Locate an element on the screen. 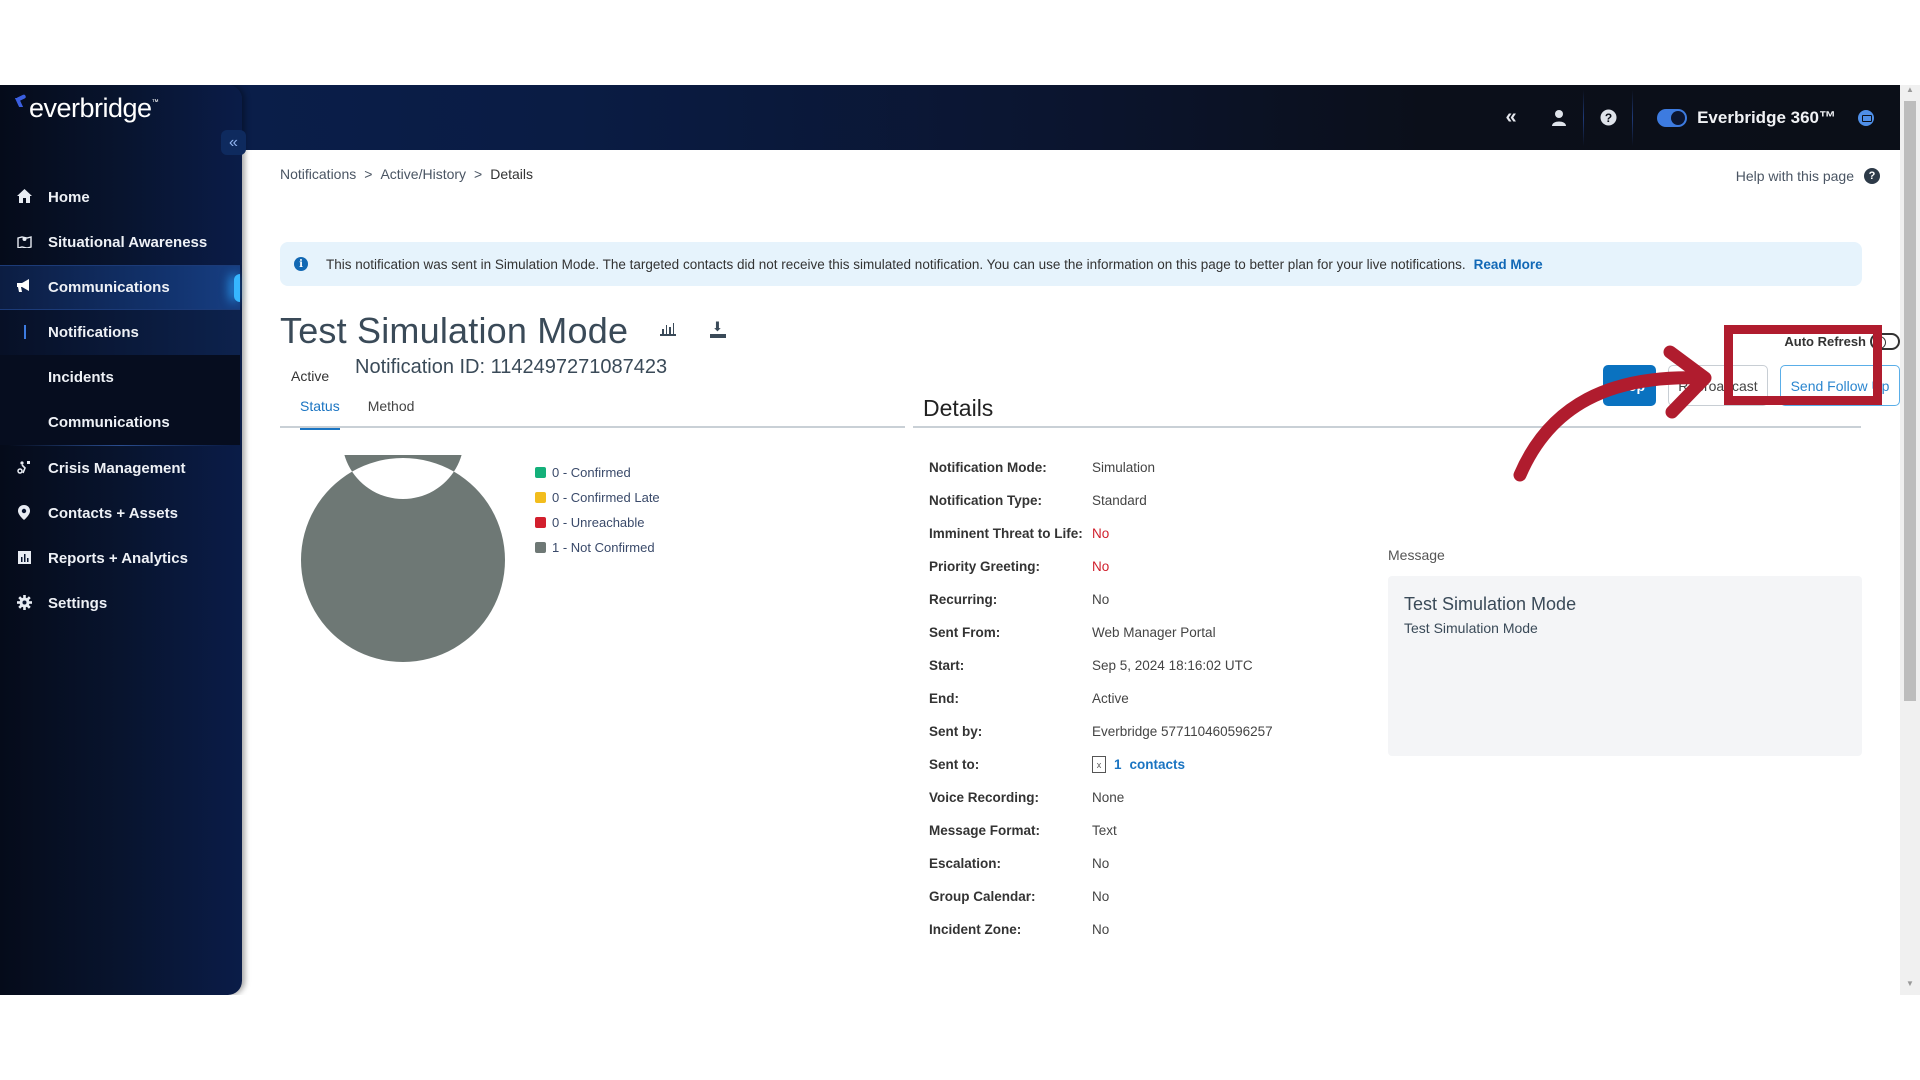  download-icon is located at coordinates (718, 328).